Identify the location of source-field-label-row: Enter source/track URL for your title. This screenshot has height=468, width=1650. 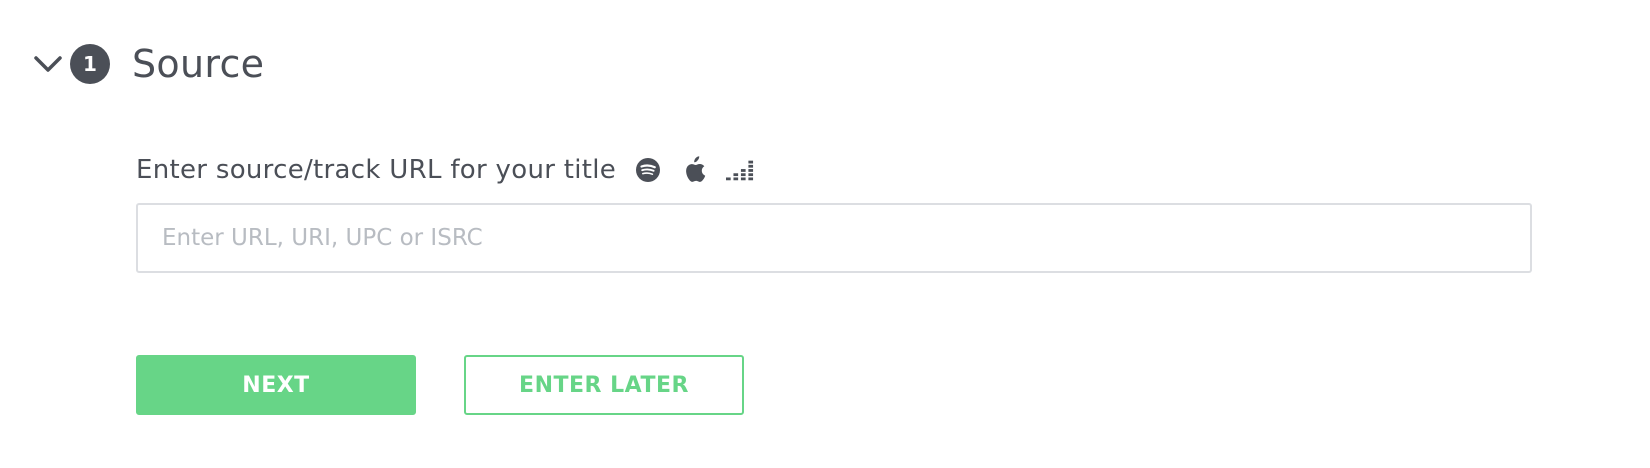
(445, 170).